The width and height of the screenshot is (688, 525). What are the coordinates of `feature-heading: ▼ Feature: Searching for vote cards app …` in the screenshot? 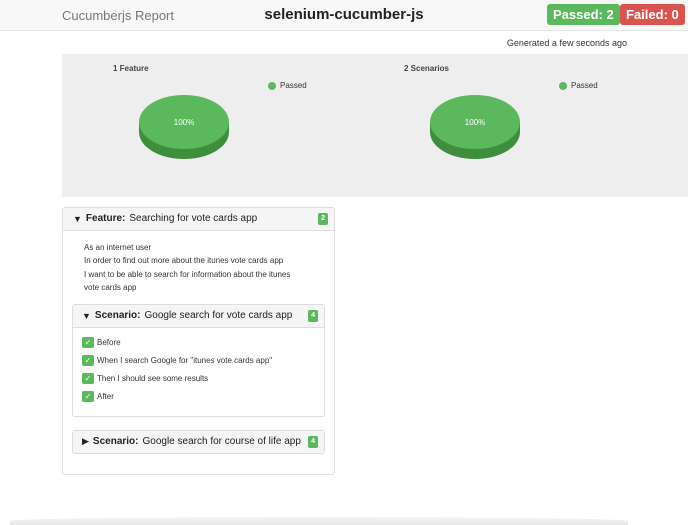 It's located at (198, 219).